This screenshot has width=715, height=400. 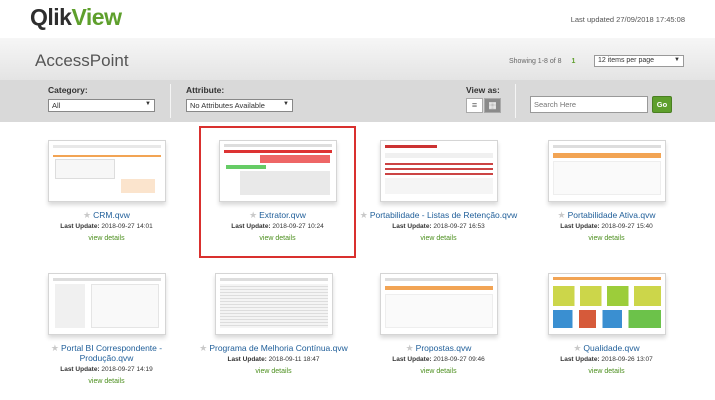 I want to click on last-update-value: 2018-09-26 13:07, so click(x=627, y=359).